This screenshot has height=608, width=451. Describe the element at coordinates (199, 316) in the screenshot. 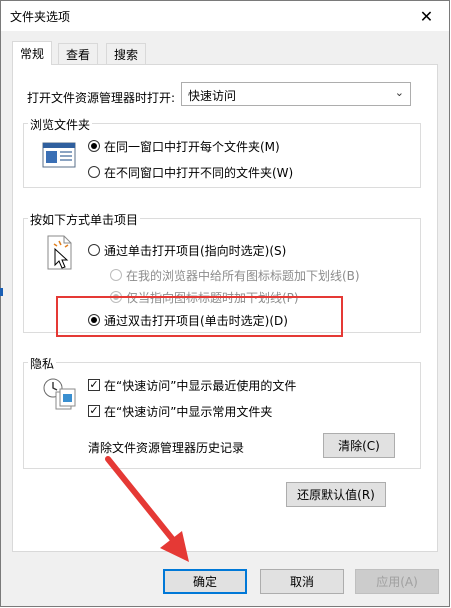

I see `highlight-box` at that location.